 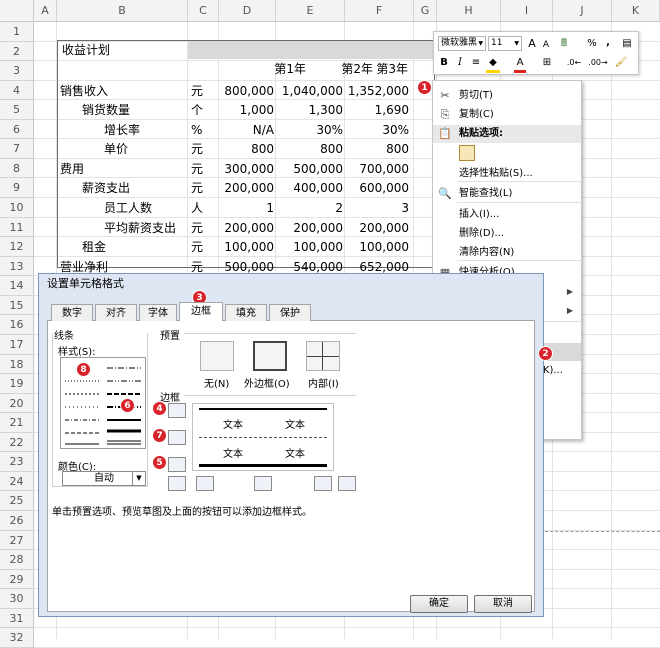 I want to click on row-label: 薪资支出, so click(x=135, y=188).